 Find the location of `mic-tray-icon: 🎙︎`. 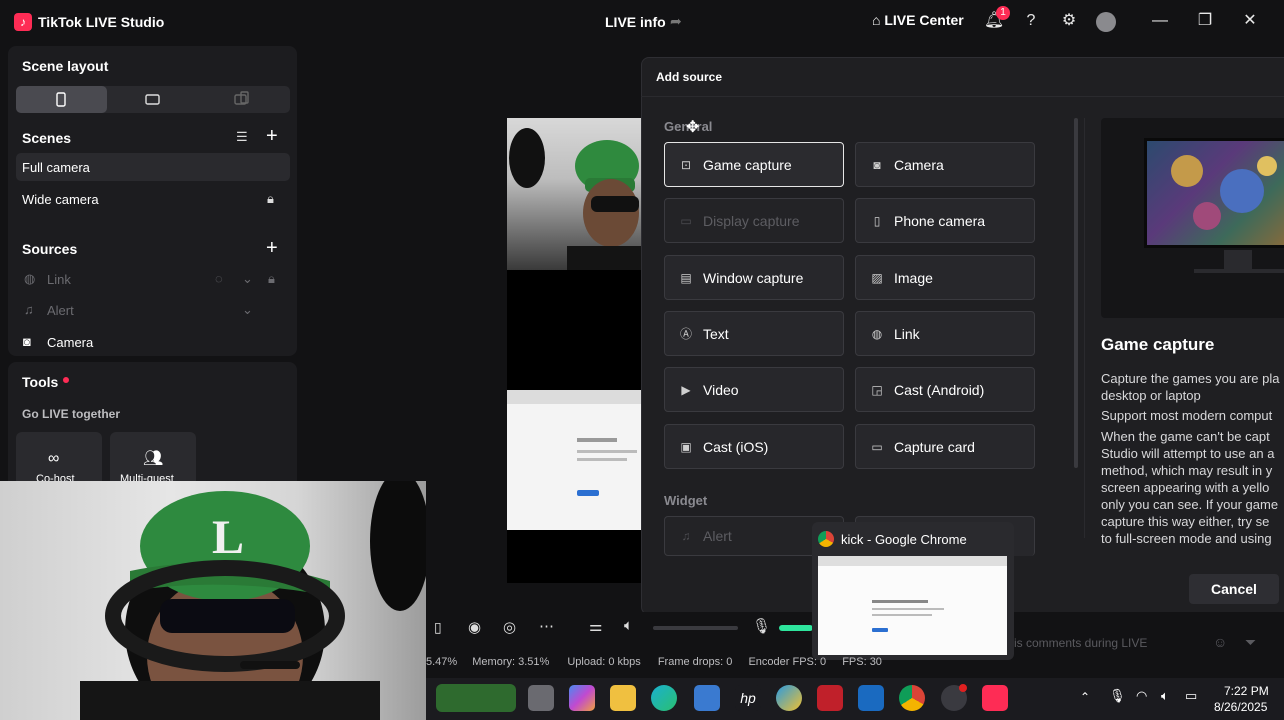

mic-tray-icon: 🎙︎ is located at coordinates (1117, 696).